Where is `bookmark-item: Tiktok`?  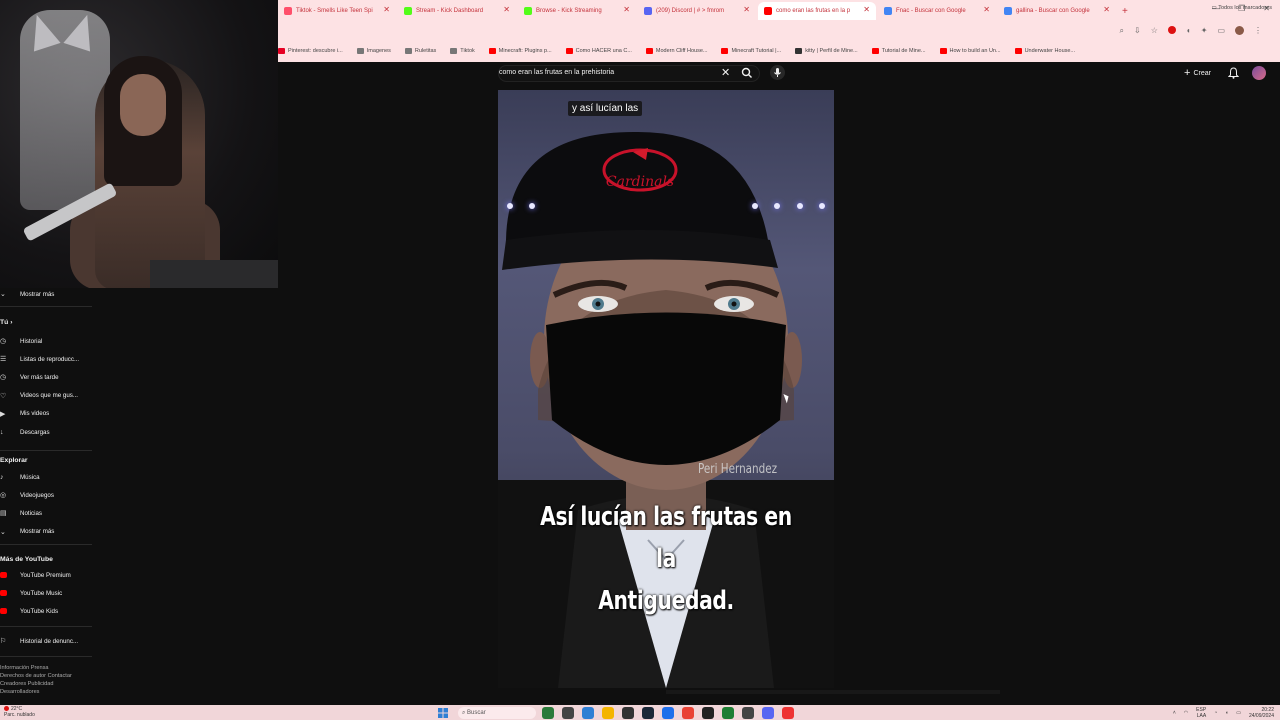 bookmark-item: Tiktok is located at coordinates (462, 51).